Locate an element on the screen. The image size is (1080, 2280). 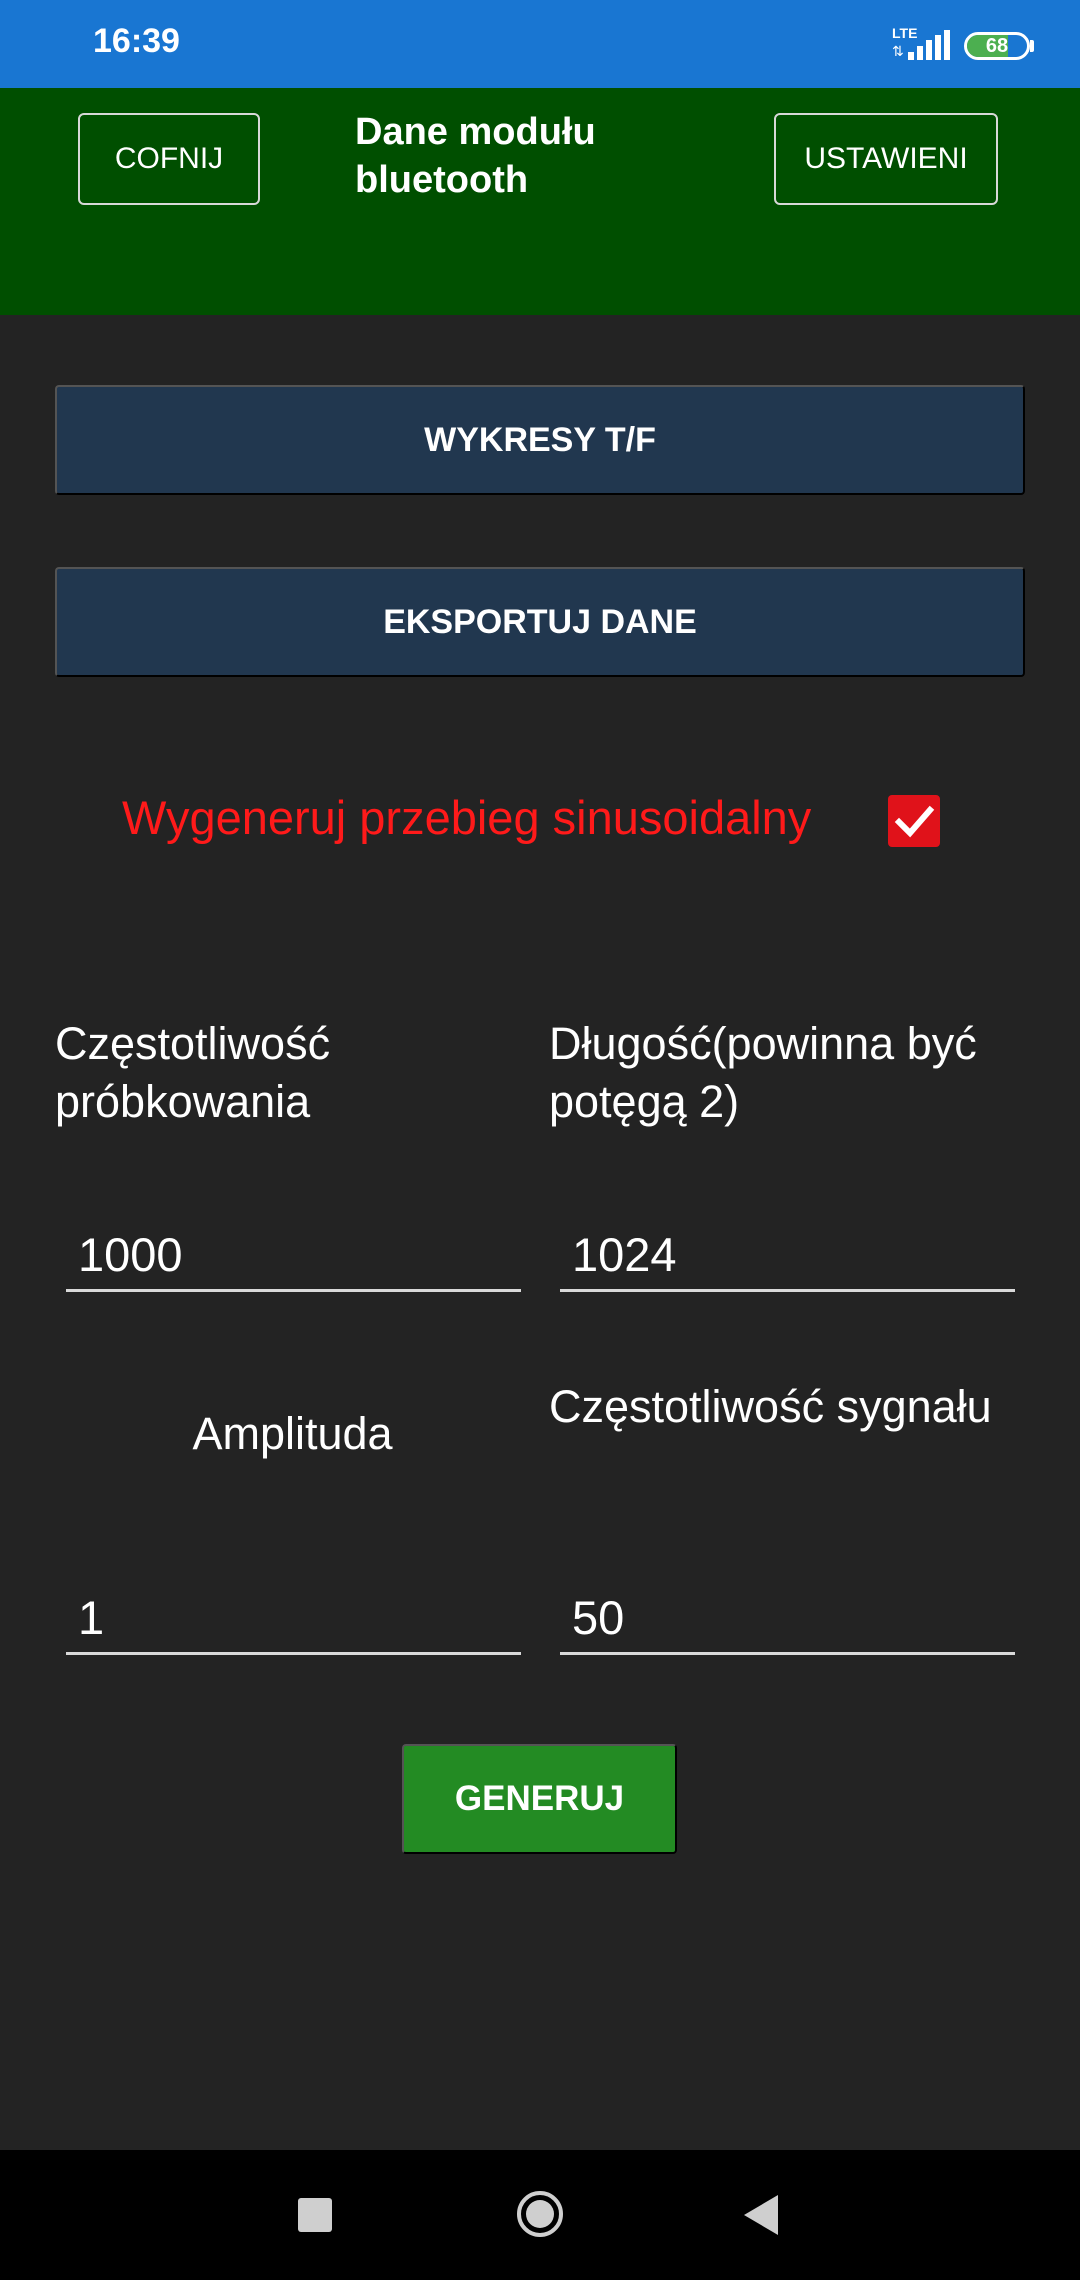
settings-button: USTAWIENI is located at coordinates (886, 159).